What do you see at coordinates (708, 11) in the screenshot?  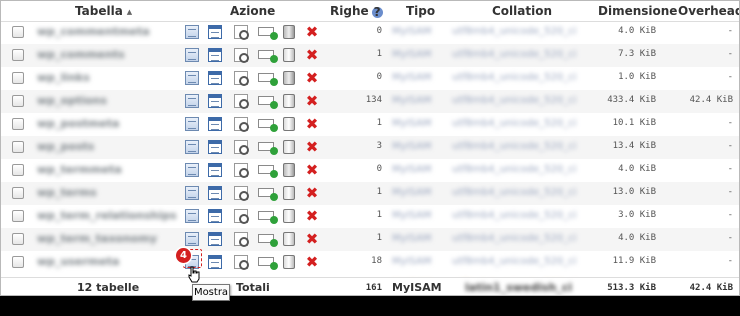 I see `header-overhead: Overhead` at bounding box center [708, 11].